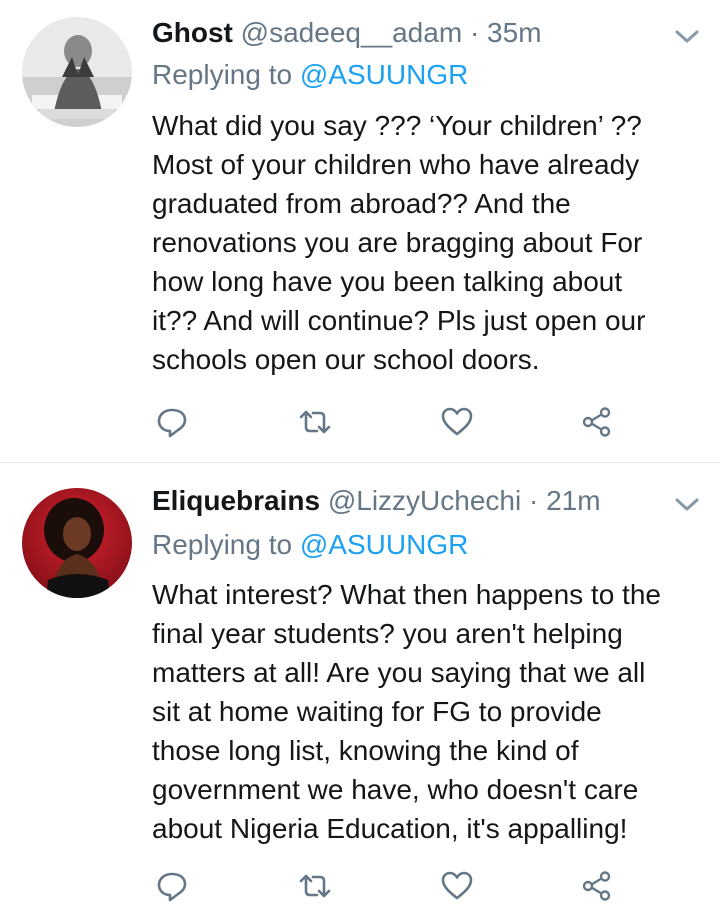 This screenshot has height=921, width=720. I want to click on tweet-text-line: government we have, who doesn't care, so click(395, 789).